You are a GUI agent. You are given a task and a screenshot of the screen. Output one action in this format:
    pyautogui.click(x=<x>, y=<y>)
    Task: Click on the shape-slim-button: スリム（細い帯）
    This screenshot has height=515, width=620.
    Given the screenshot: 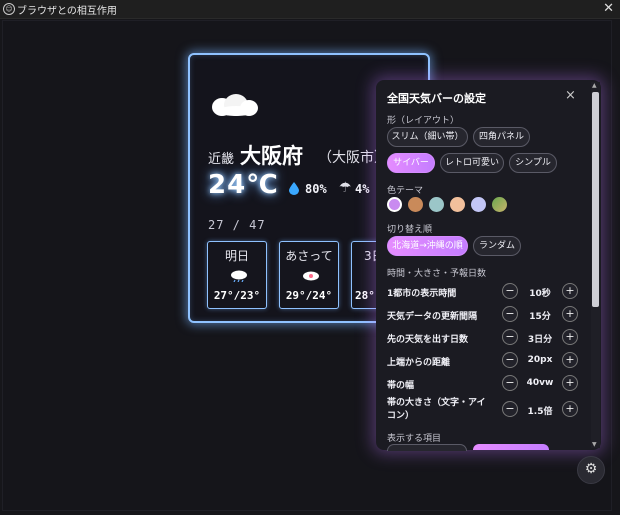 What is the action you would take?
    pyautogui.click(x=427, y=137)
    